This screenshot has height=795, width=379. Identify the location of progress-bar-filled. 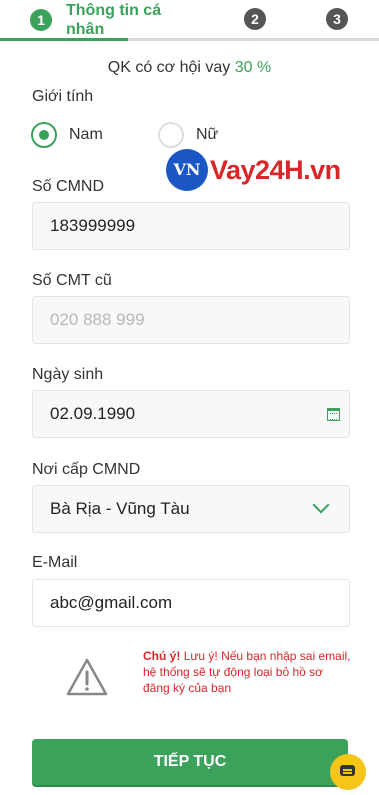
(64, 39).